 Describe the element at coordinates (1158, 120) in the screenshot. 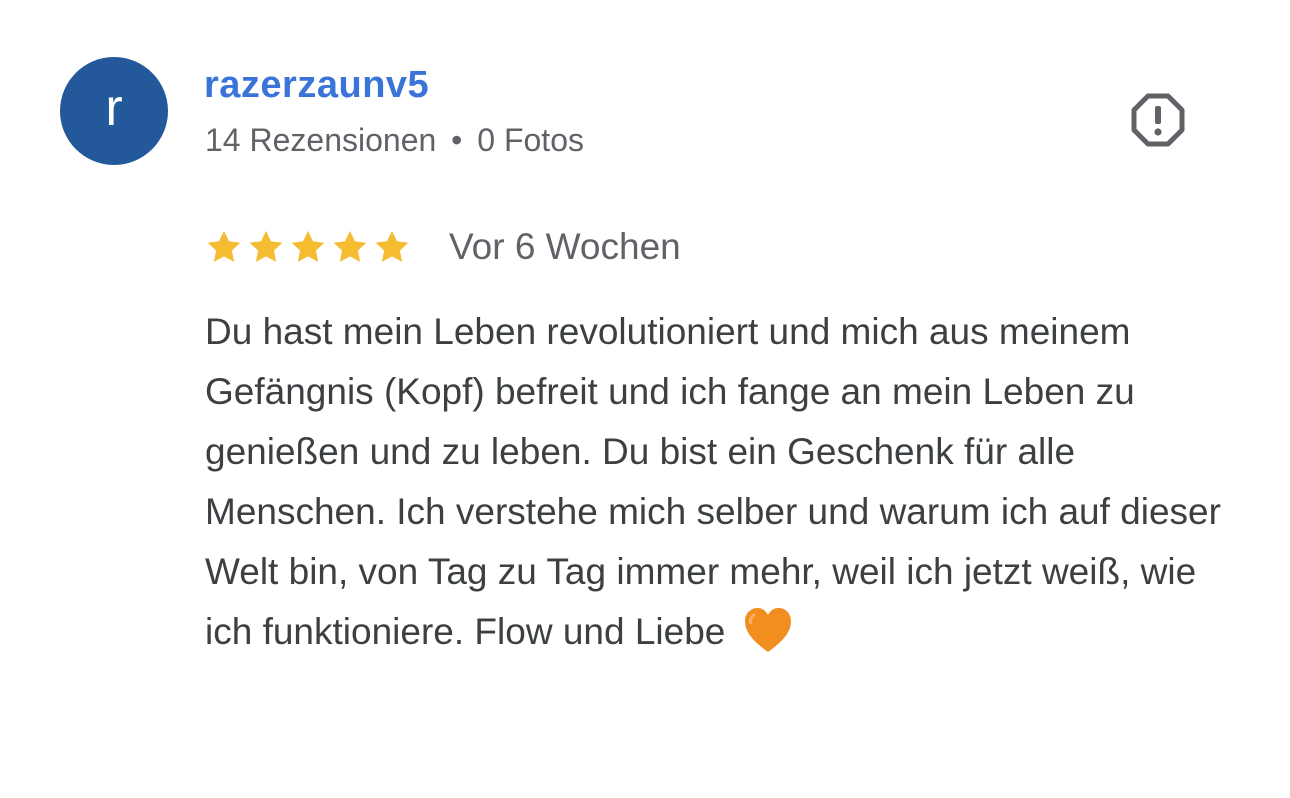

I see `report-flag-icon` at that location.